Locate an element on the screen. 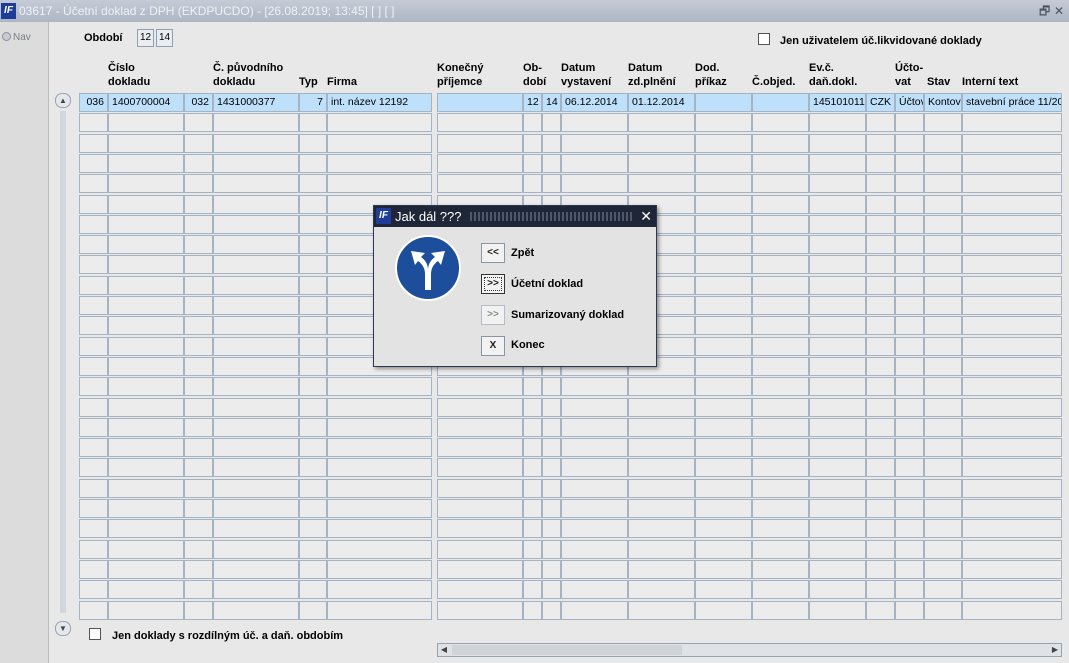 This screenshot has height=663, width=1069. table-cell: 036 is located at coordinates (93, 102).